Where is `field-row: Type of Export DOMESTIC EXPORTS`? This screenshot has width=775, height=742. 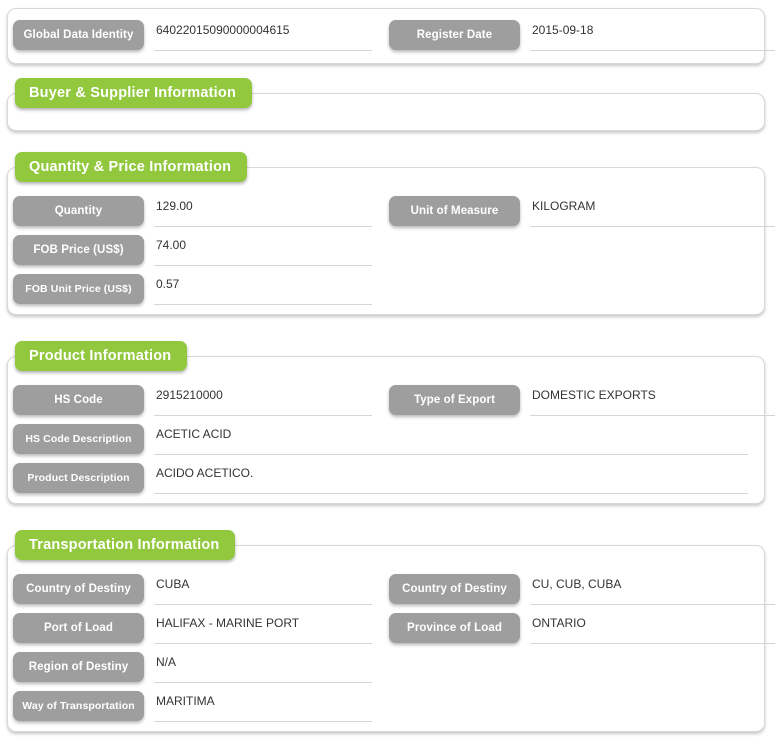
field-row: Type of Export DOMESTIC EXPORTS is located at coordinates (582, 405).